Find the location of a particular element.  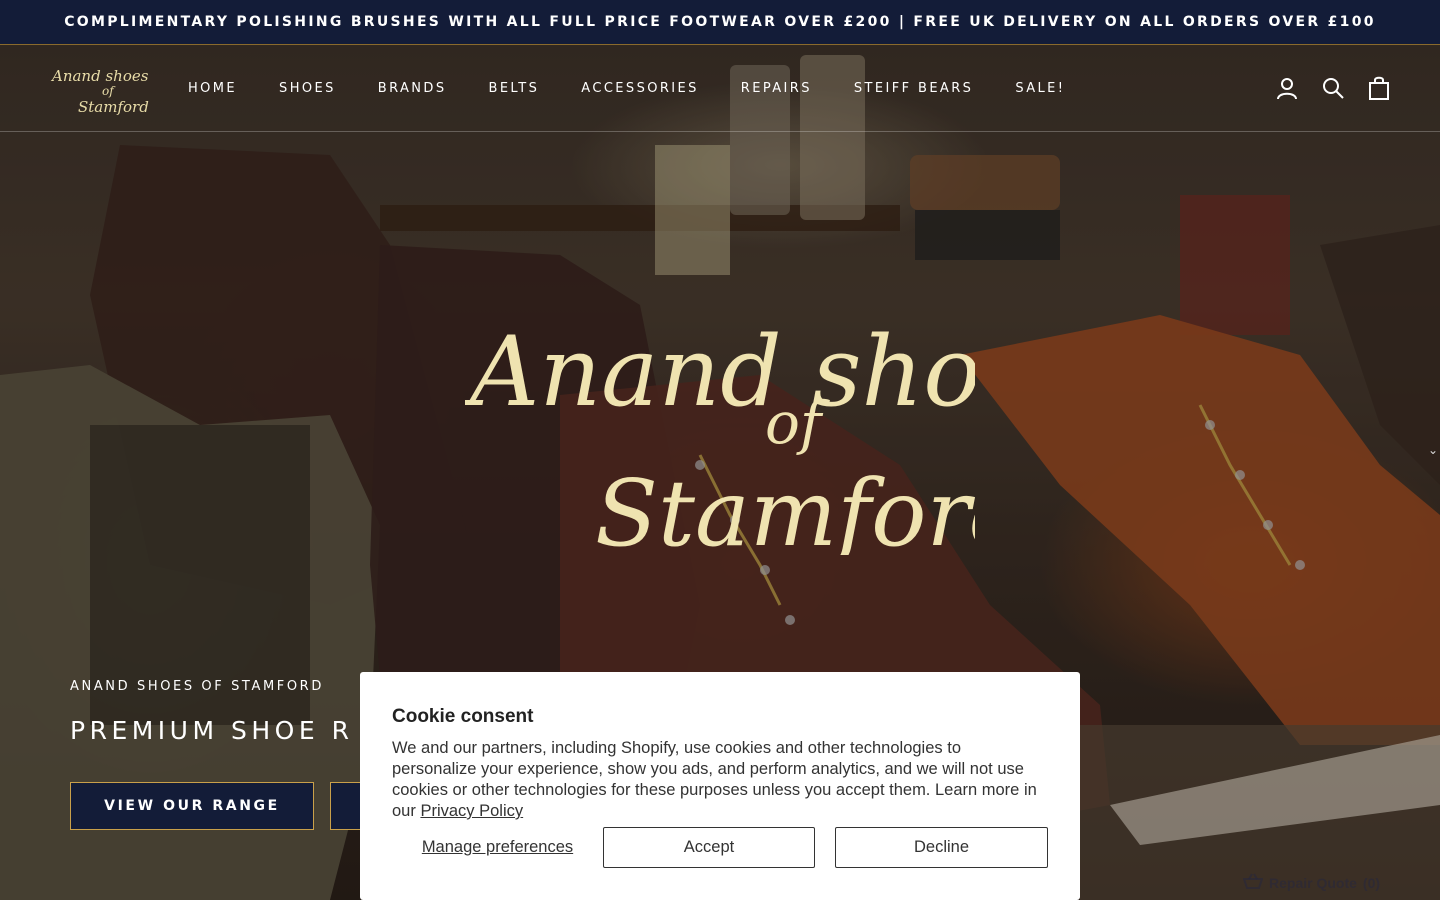

accept-button: Accept is located at coordinates (709, 847).